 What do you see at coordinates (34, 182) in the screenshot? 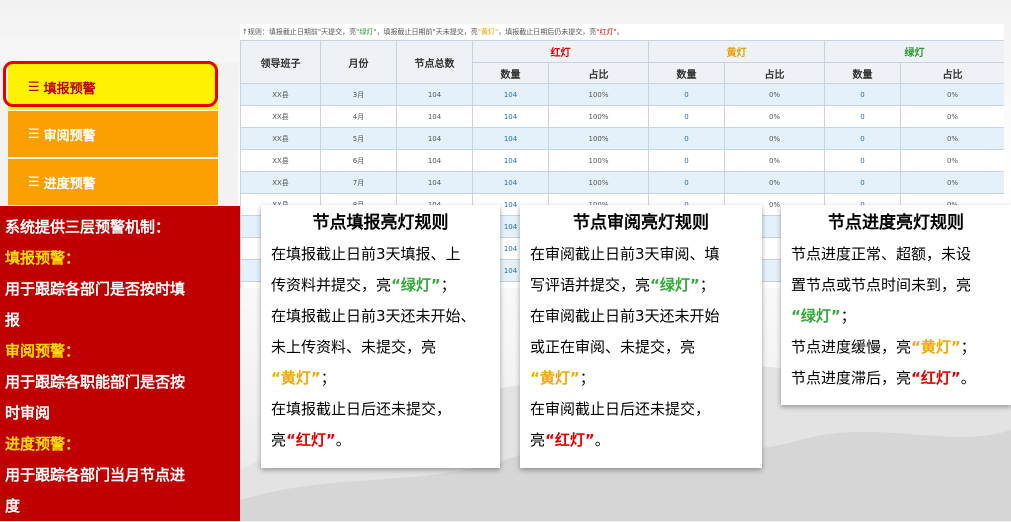
I see `menu-list-icon: ☰` at bounding box center [34, 182].